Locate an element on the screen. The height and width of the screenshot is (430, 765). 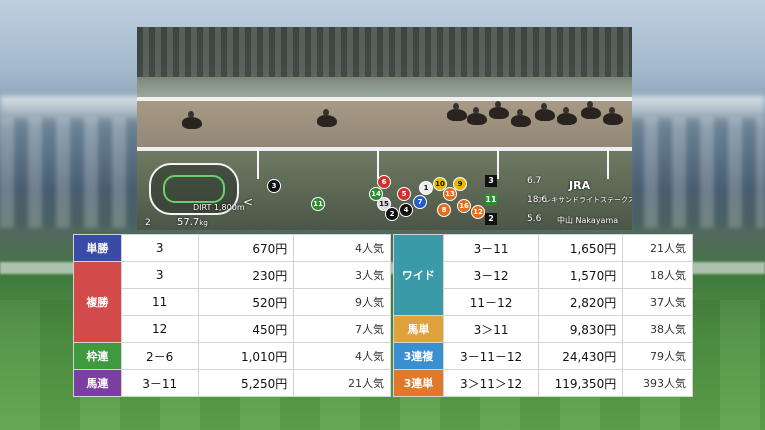
payout-amount: 9,830円 is located at coordinates (581, 329).